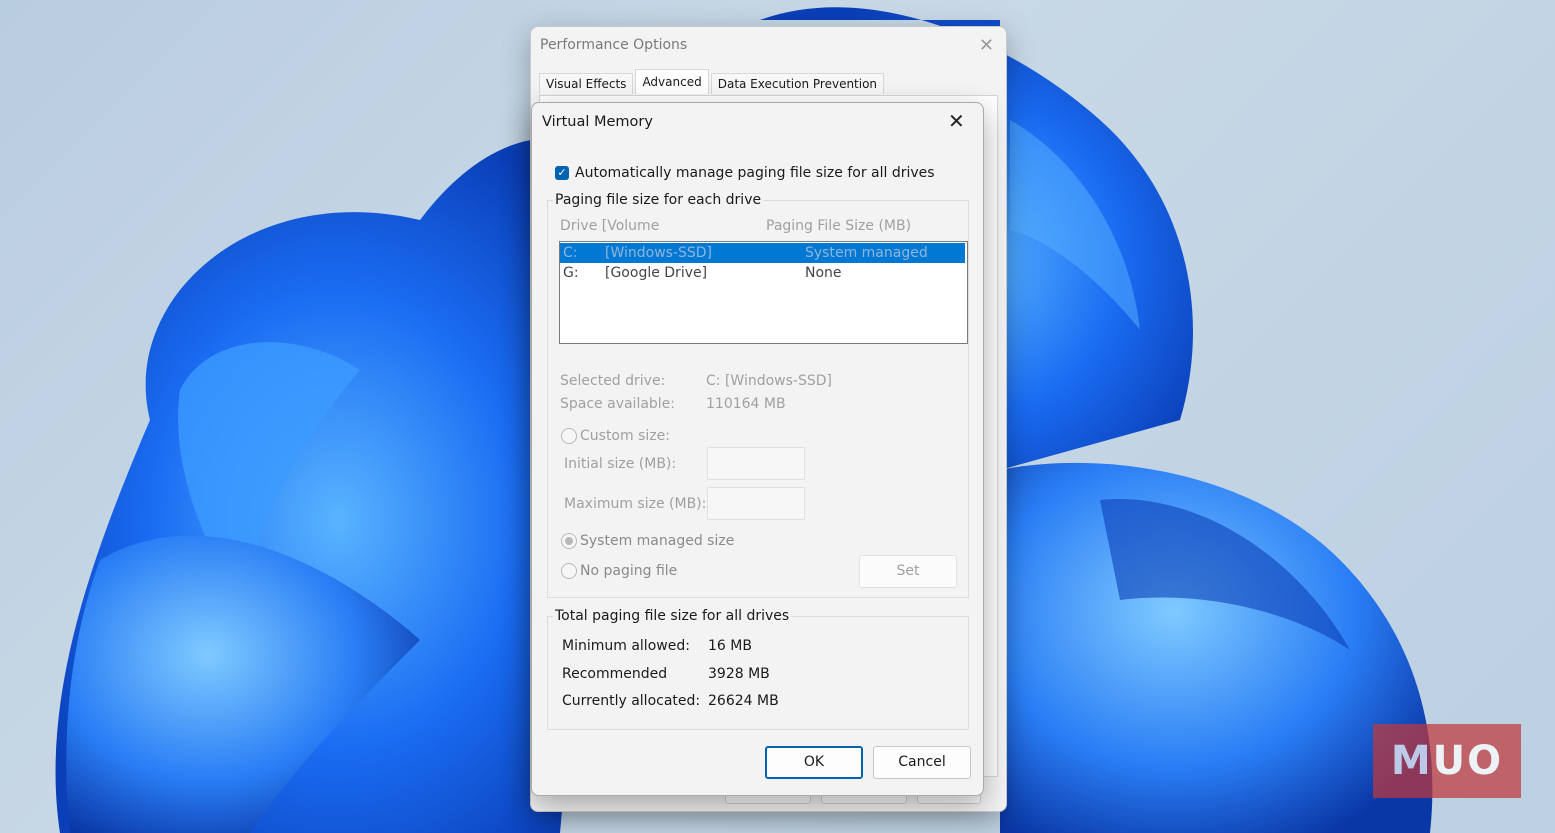  I want to click on drive-volume: [Windows-SSD], so click(659, 253).